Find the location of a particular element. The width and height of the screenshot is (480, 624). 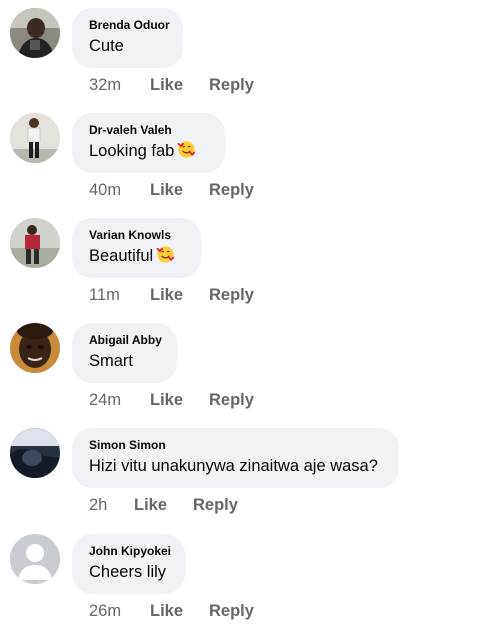

comment-author: Simon Simon is located at coordinates (236, 445).